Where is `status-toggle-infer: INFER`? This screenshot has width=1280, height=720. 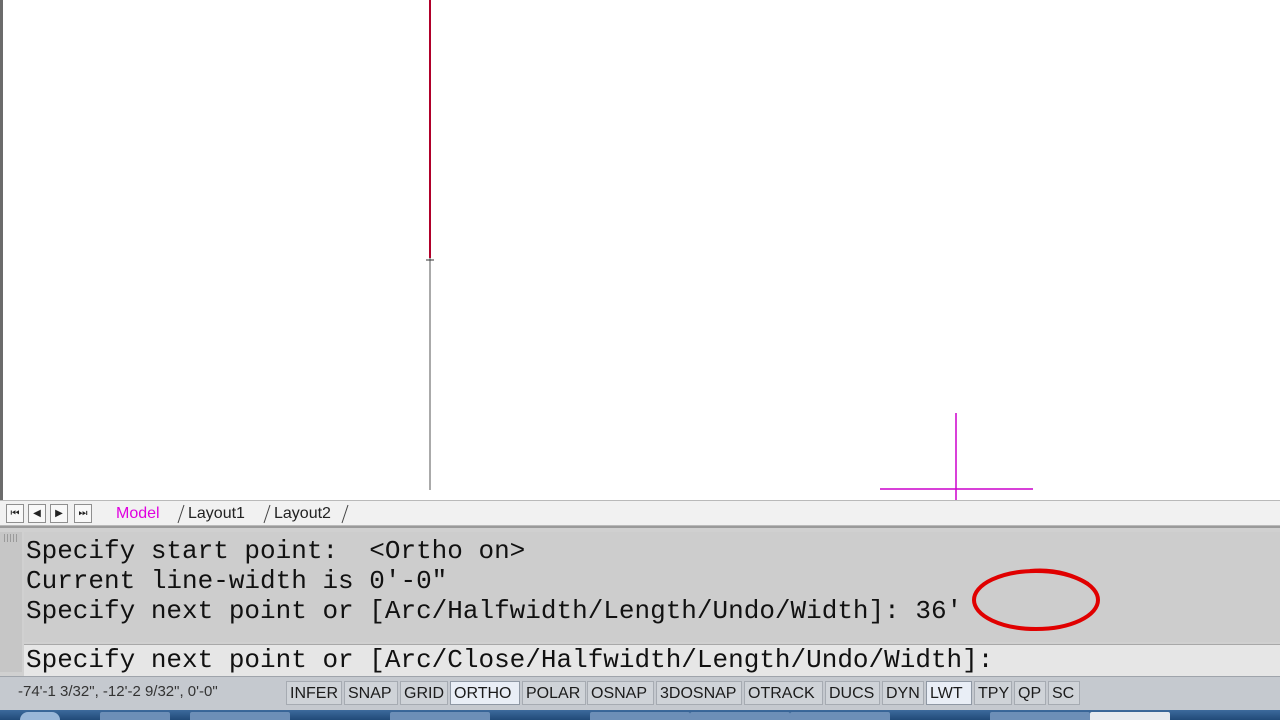 status-toggle-infer: INFER is located at coordinates (314, 693).